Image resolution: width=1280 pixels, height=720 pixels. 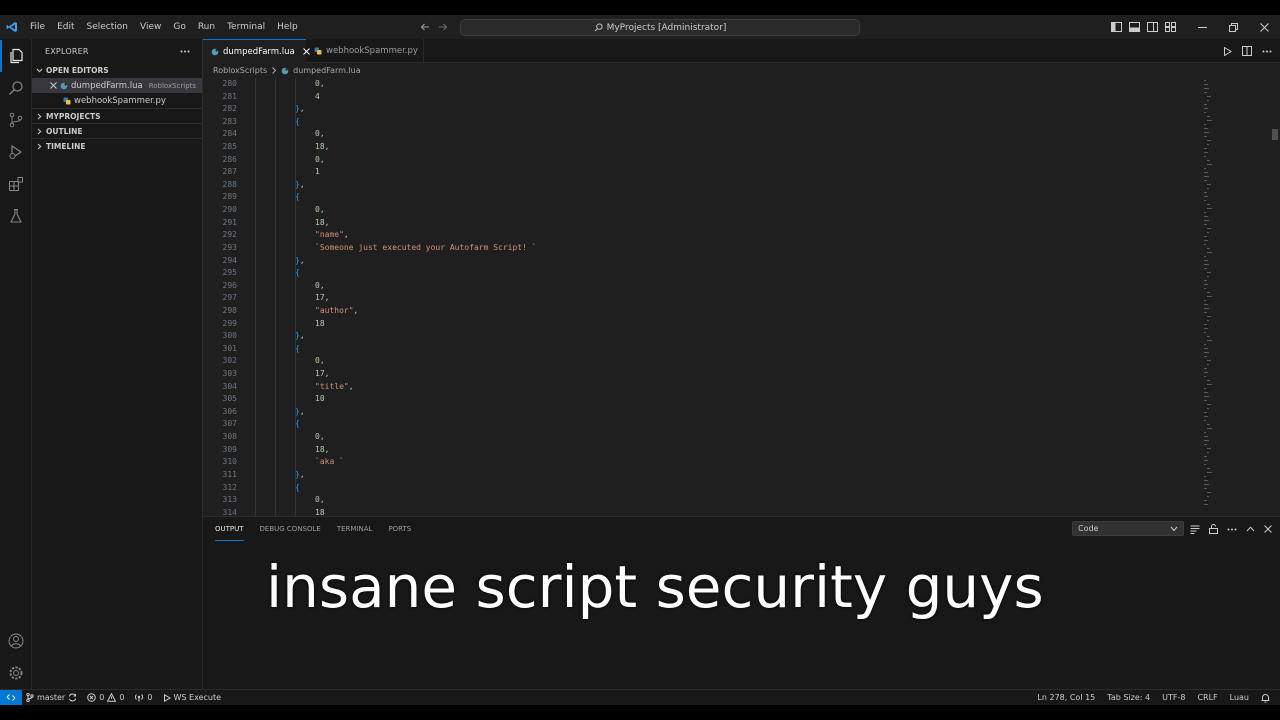 What do you see at coordinates (16, 216) in the screenshot?
I see `testing-flask-icon` at bounding box center [16, 216].